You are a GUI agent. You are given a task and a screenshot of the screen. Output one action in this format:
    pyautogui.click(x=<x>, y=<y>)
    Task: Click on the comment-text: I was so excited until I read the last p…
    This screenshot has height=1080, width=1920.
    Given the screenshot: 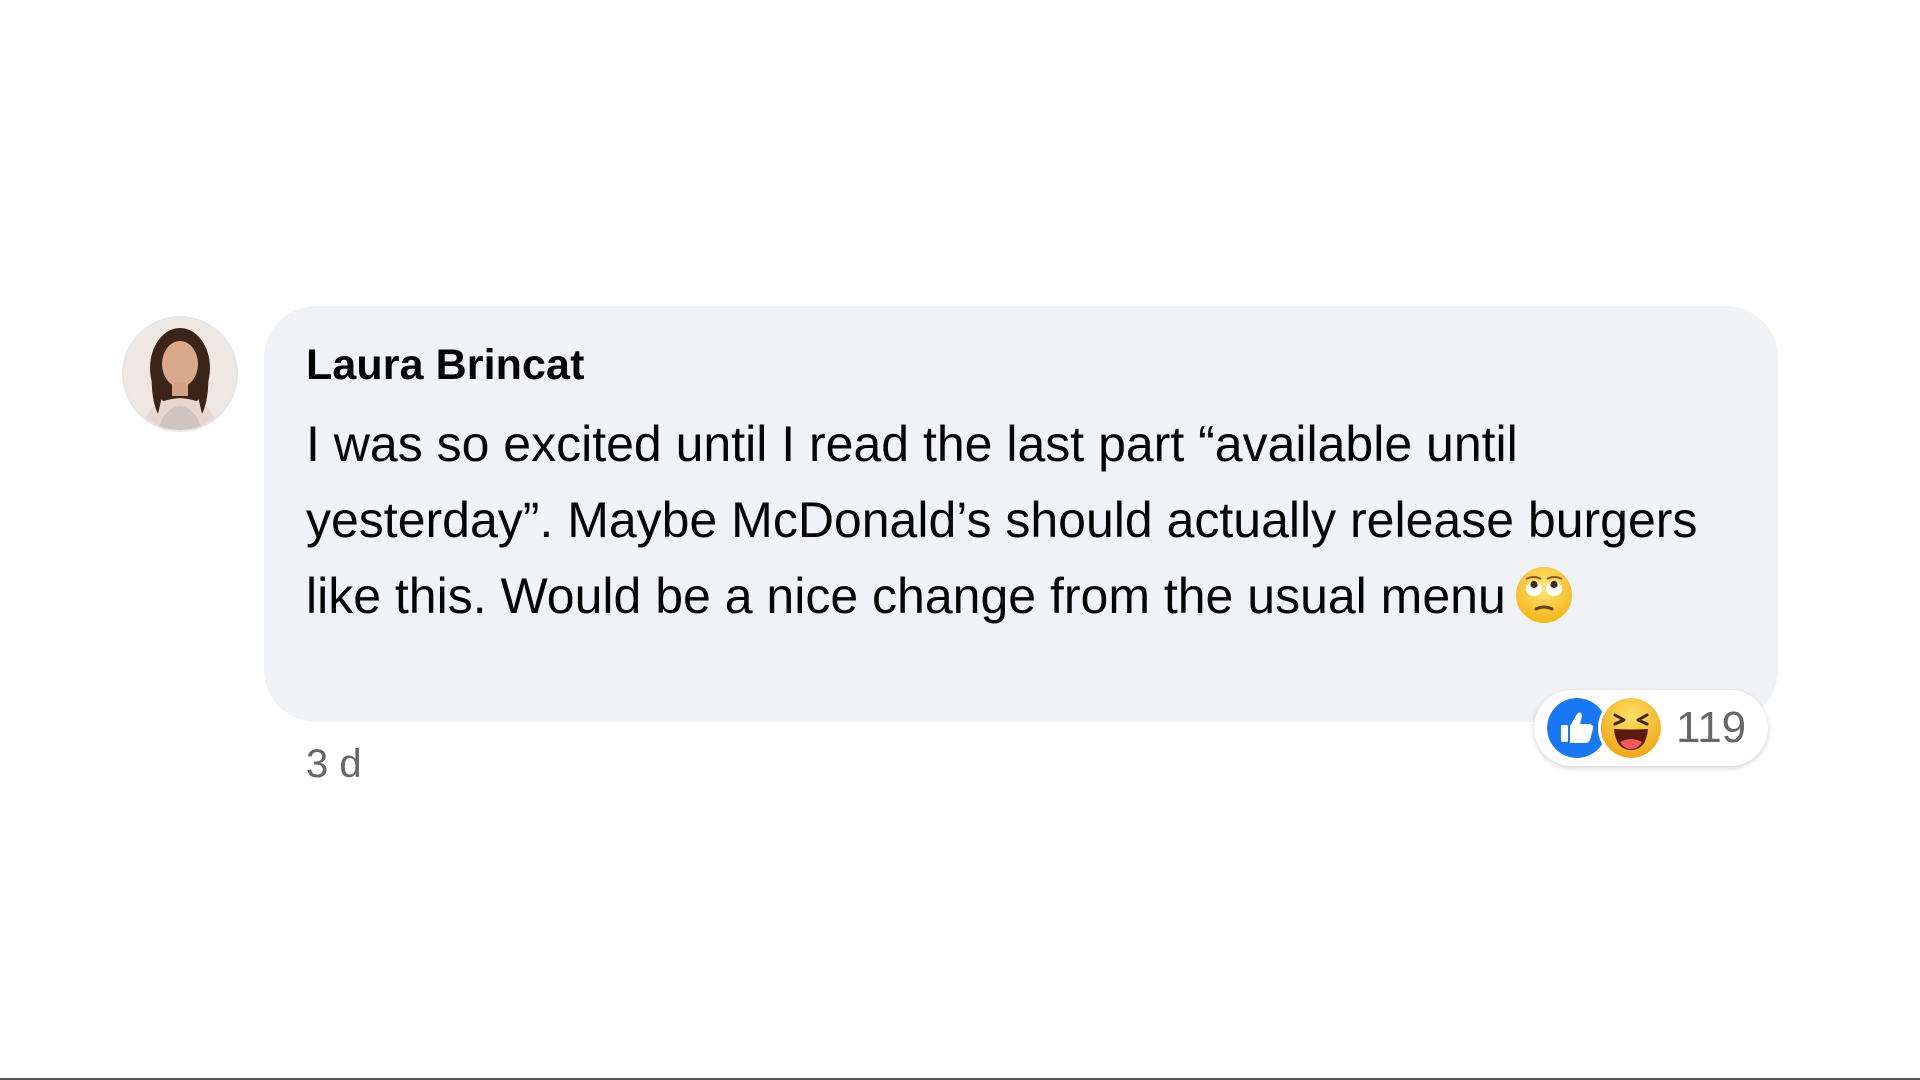 What is the action you would take?
    pyautogui.click(x=1002, y=520)
    